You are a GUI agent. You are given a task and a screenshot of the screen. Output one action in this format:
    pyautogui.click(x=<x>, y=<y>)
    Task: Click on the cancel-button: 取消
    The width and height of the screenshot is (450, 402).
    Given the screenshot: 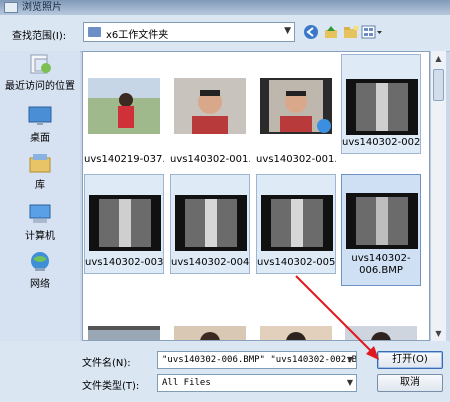 What is the action you would take?
    pyautogui.click(x=410, y=383)
    